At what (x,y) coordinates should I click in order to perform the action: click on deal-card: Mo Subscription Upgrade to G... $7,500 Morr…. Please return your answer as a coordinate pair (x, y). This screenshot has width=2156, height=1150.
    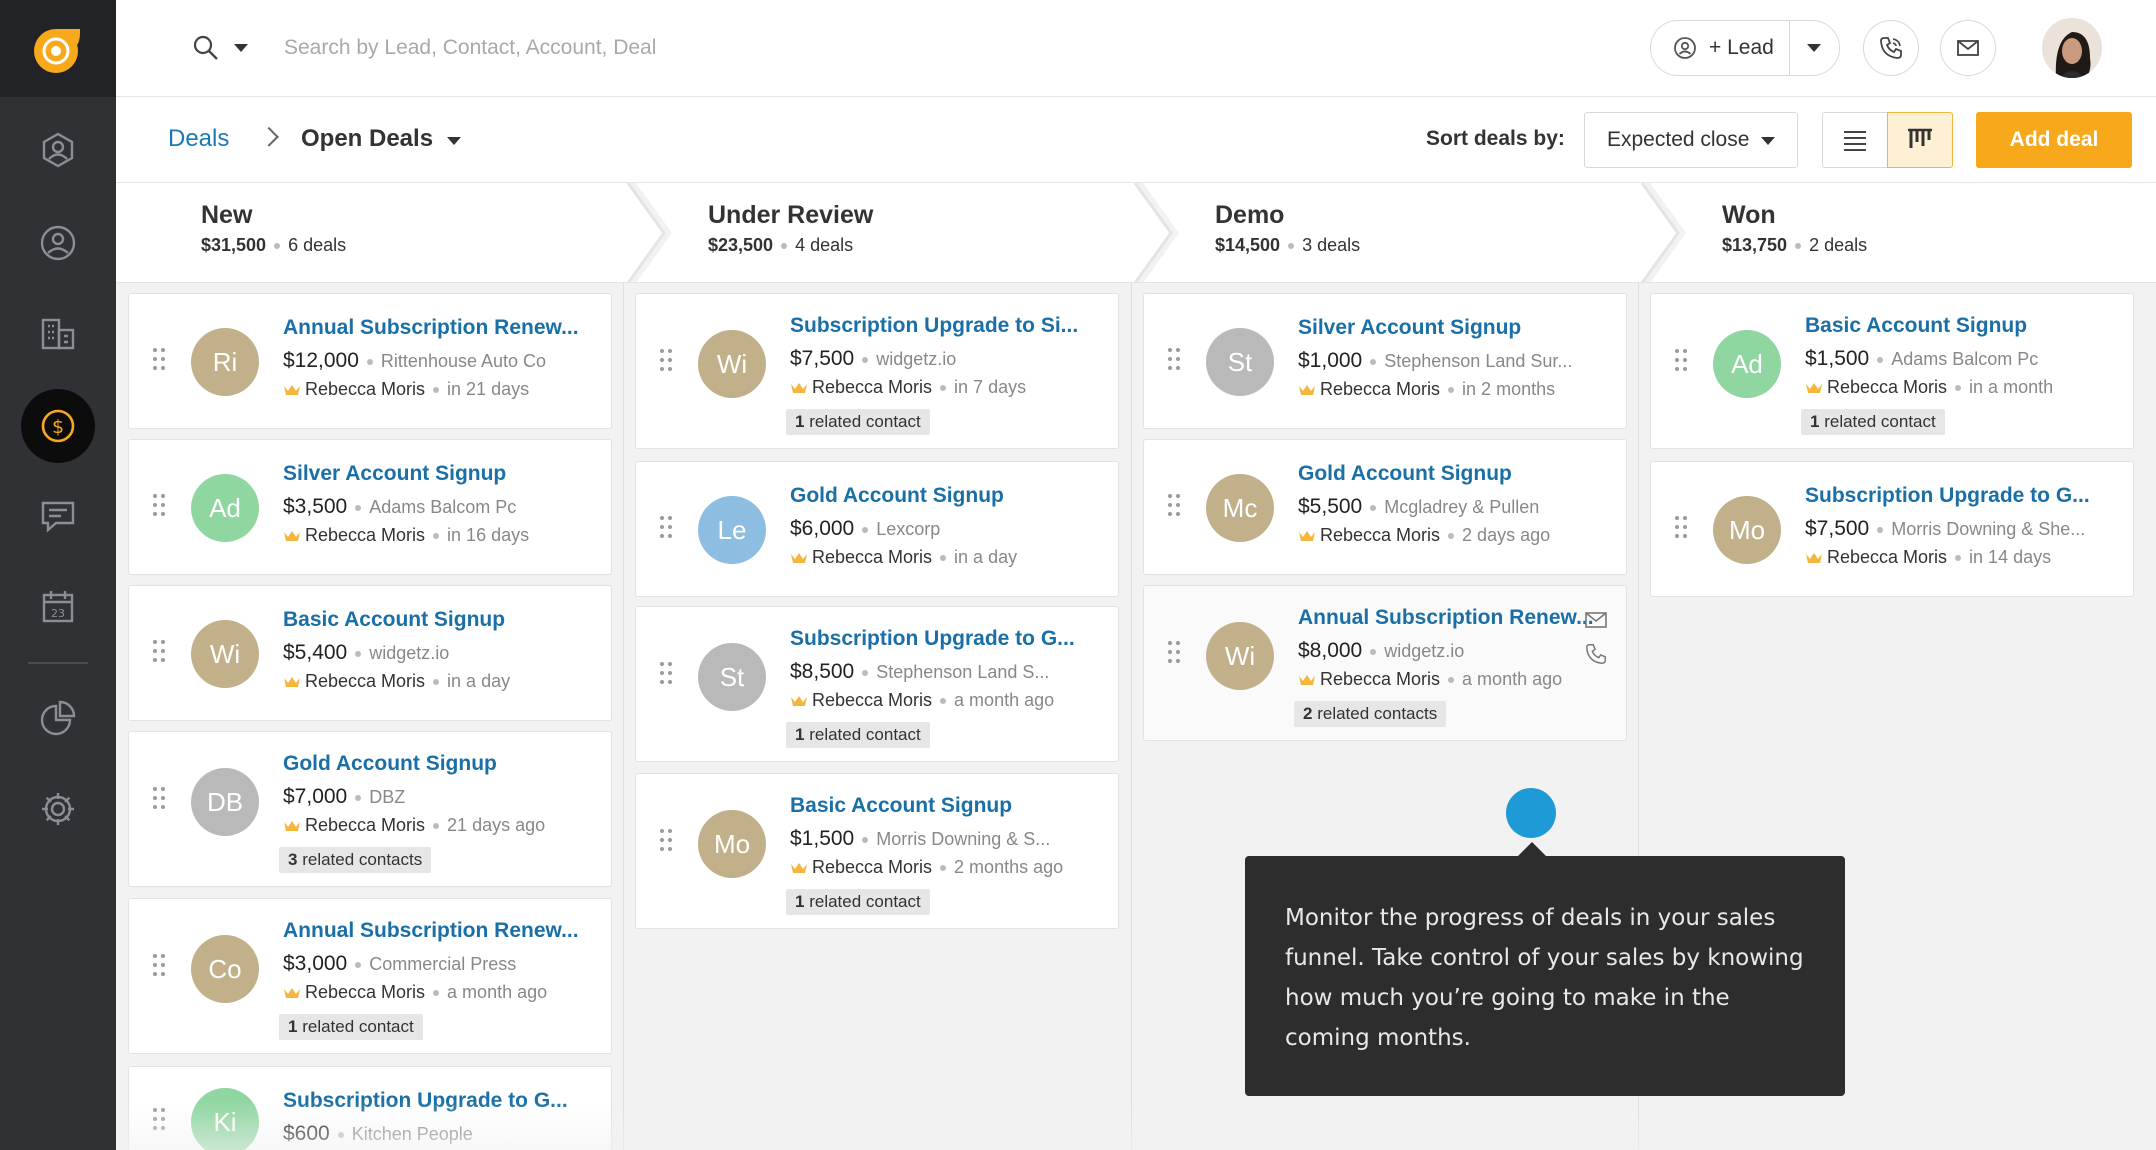
    Looking at the image, I should click on (1892, 529).